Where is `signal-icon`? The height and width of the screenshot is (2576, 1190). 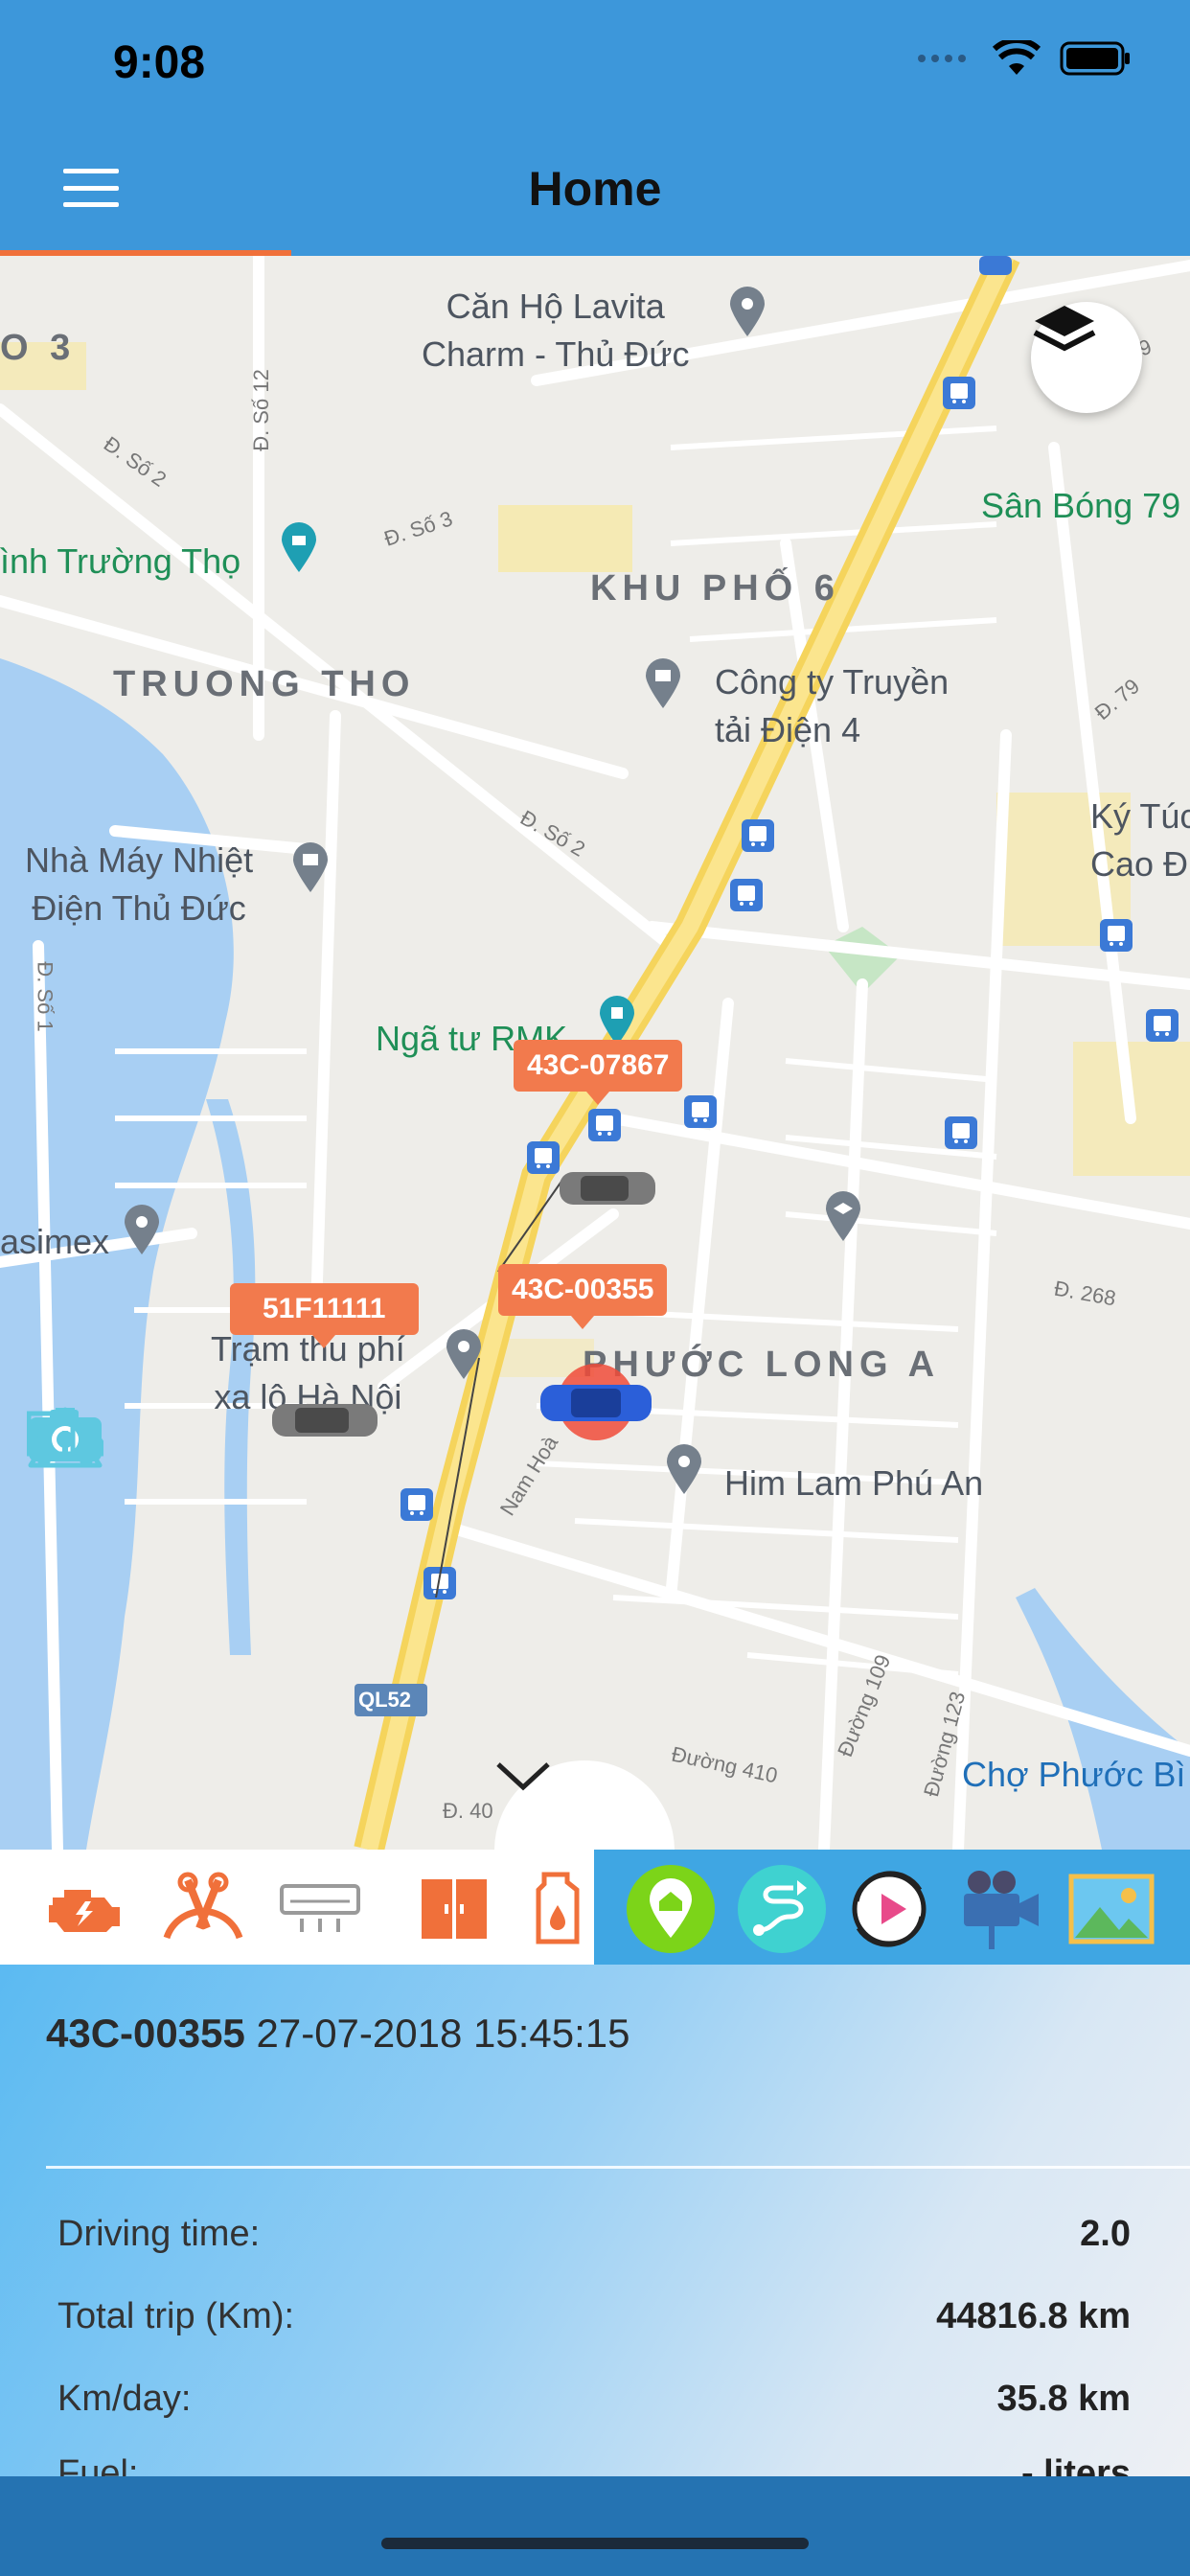
signal-icon is located at coordinates (942, 58).